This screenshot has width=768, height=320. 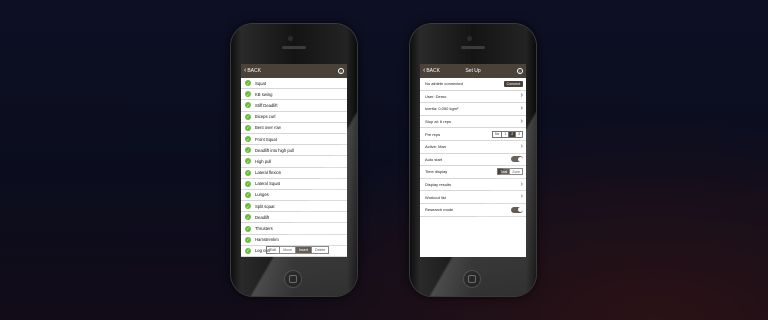 What do you see at coordinates (473, 97) in the screenshot?
I see `settings-row: User: Demo ›` at bounding box center [473, 97].